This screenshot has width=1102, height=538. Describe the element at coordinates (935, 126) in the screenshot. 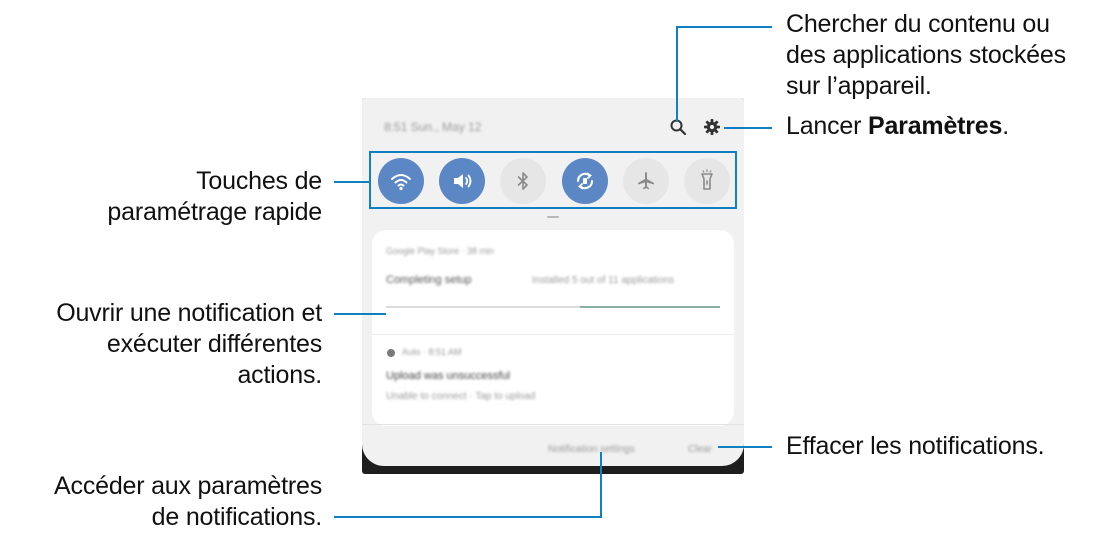

I see `callout-settings-bold: Paramètres` at that location.